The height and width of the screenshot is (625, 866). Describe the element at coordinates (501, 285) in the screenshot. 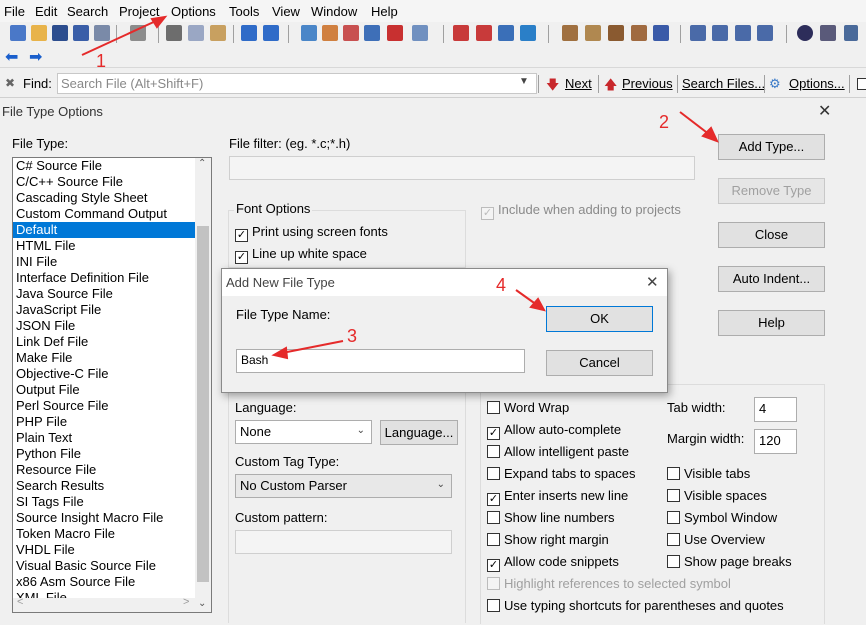

I see `annotation-step-4: 4` at that location.